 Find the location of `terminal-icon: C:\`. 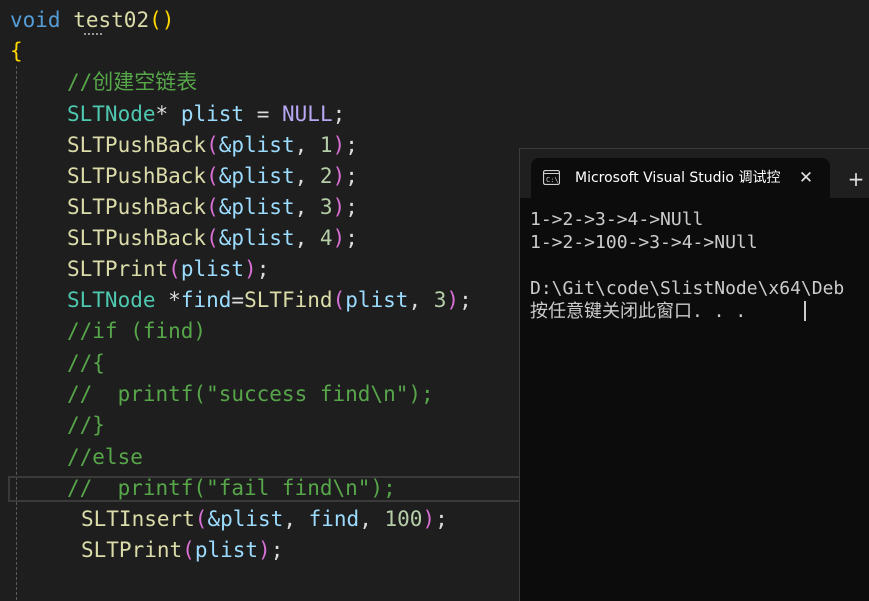

terminal-icon: C:\ is located at coordinates (551, 177).